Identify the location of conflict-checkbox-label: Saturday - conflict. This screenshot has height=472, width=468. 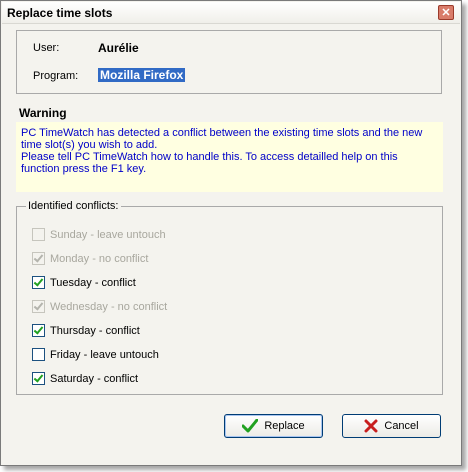
(94, 378).